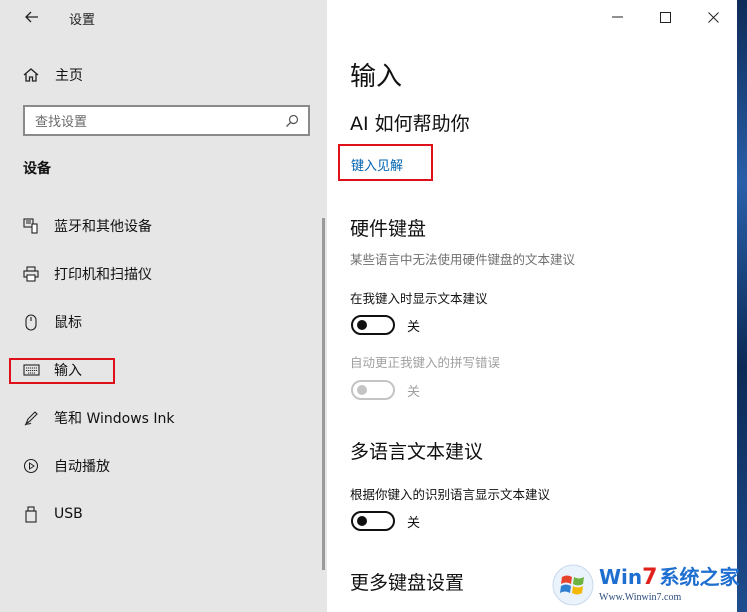 Image resolution: width=747 pixels, height=612 pixels. I want to click on watermark-brand: Win, so click(621, 577).